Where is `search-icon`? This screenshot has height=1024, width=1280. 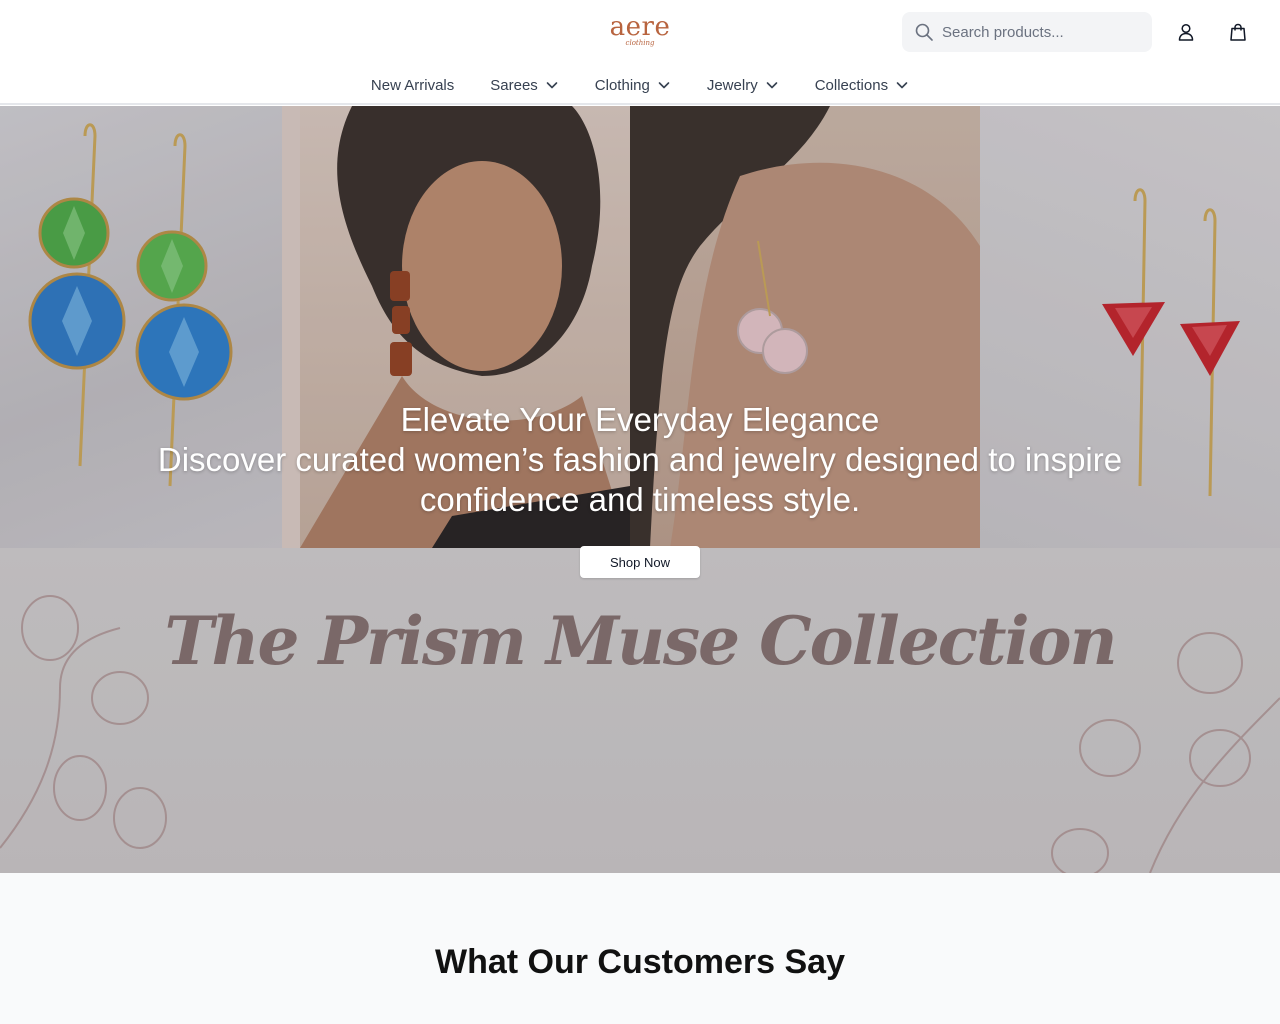
search-icon is located at coordinates (924, 32).